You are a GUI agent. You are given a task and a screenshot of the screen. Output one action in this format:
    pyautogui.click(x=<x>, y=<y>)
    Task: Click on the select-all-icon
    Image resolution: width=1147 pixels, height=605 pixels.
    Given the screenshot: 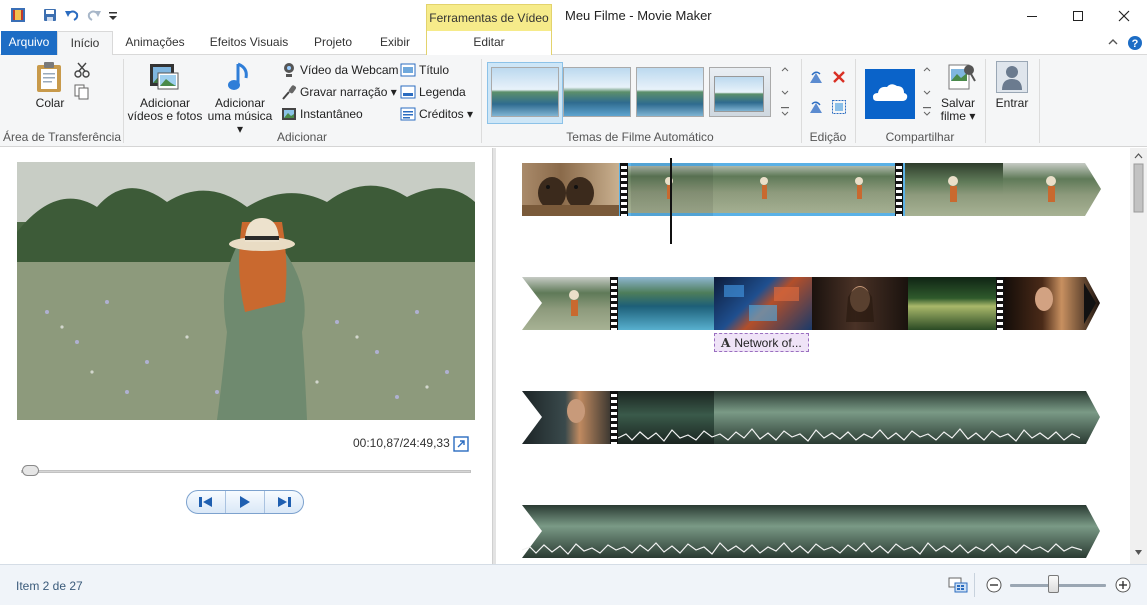 What is the action you would take?
    pyautogui.click(x=839, y=108)
    